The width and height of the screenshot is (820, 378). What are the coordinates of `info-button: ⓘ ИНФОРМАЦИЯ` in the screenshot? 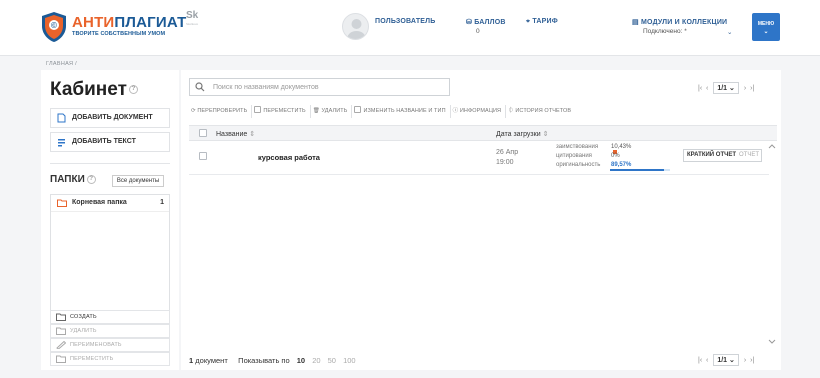 It's located at (479, 111).